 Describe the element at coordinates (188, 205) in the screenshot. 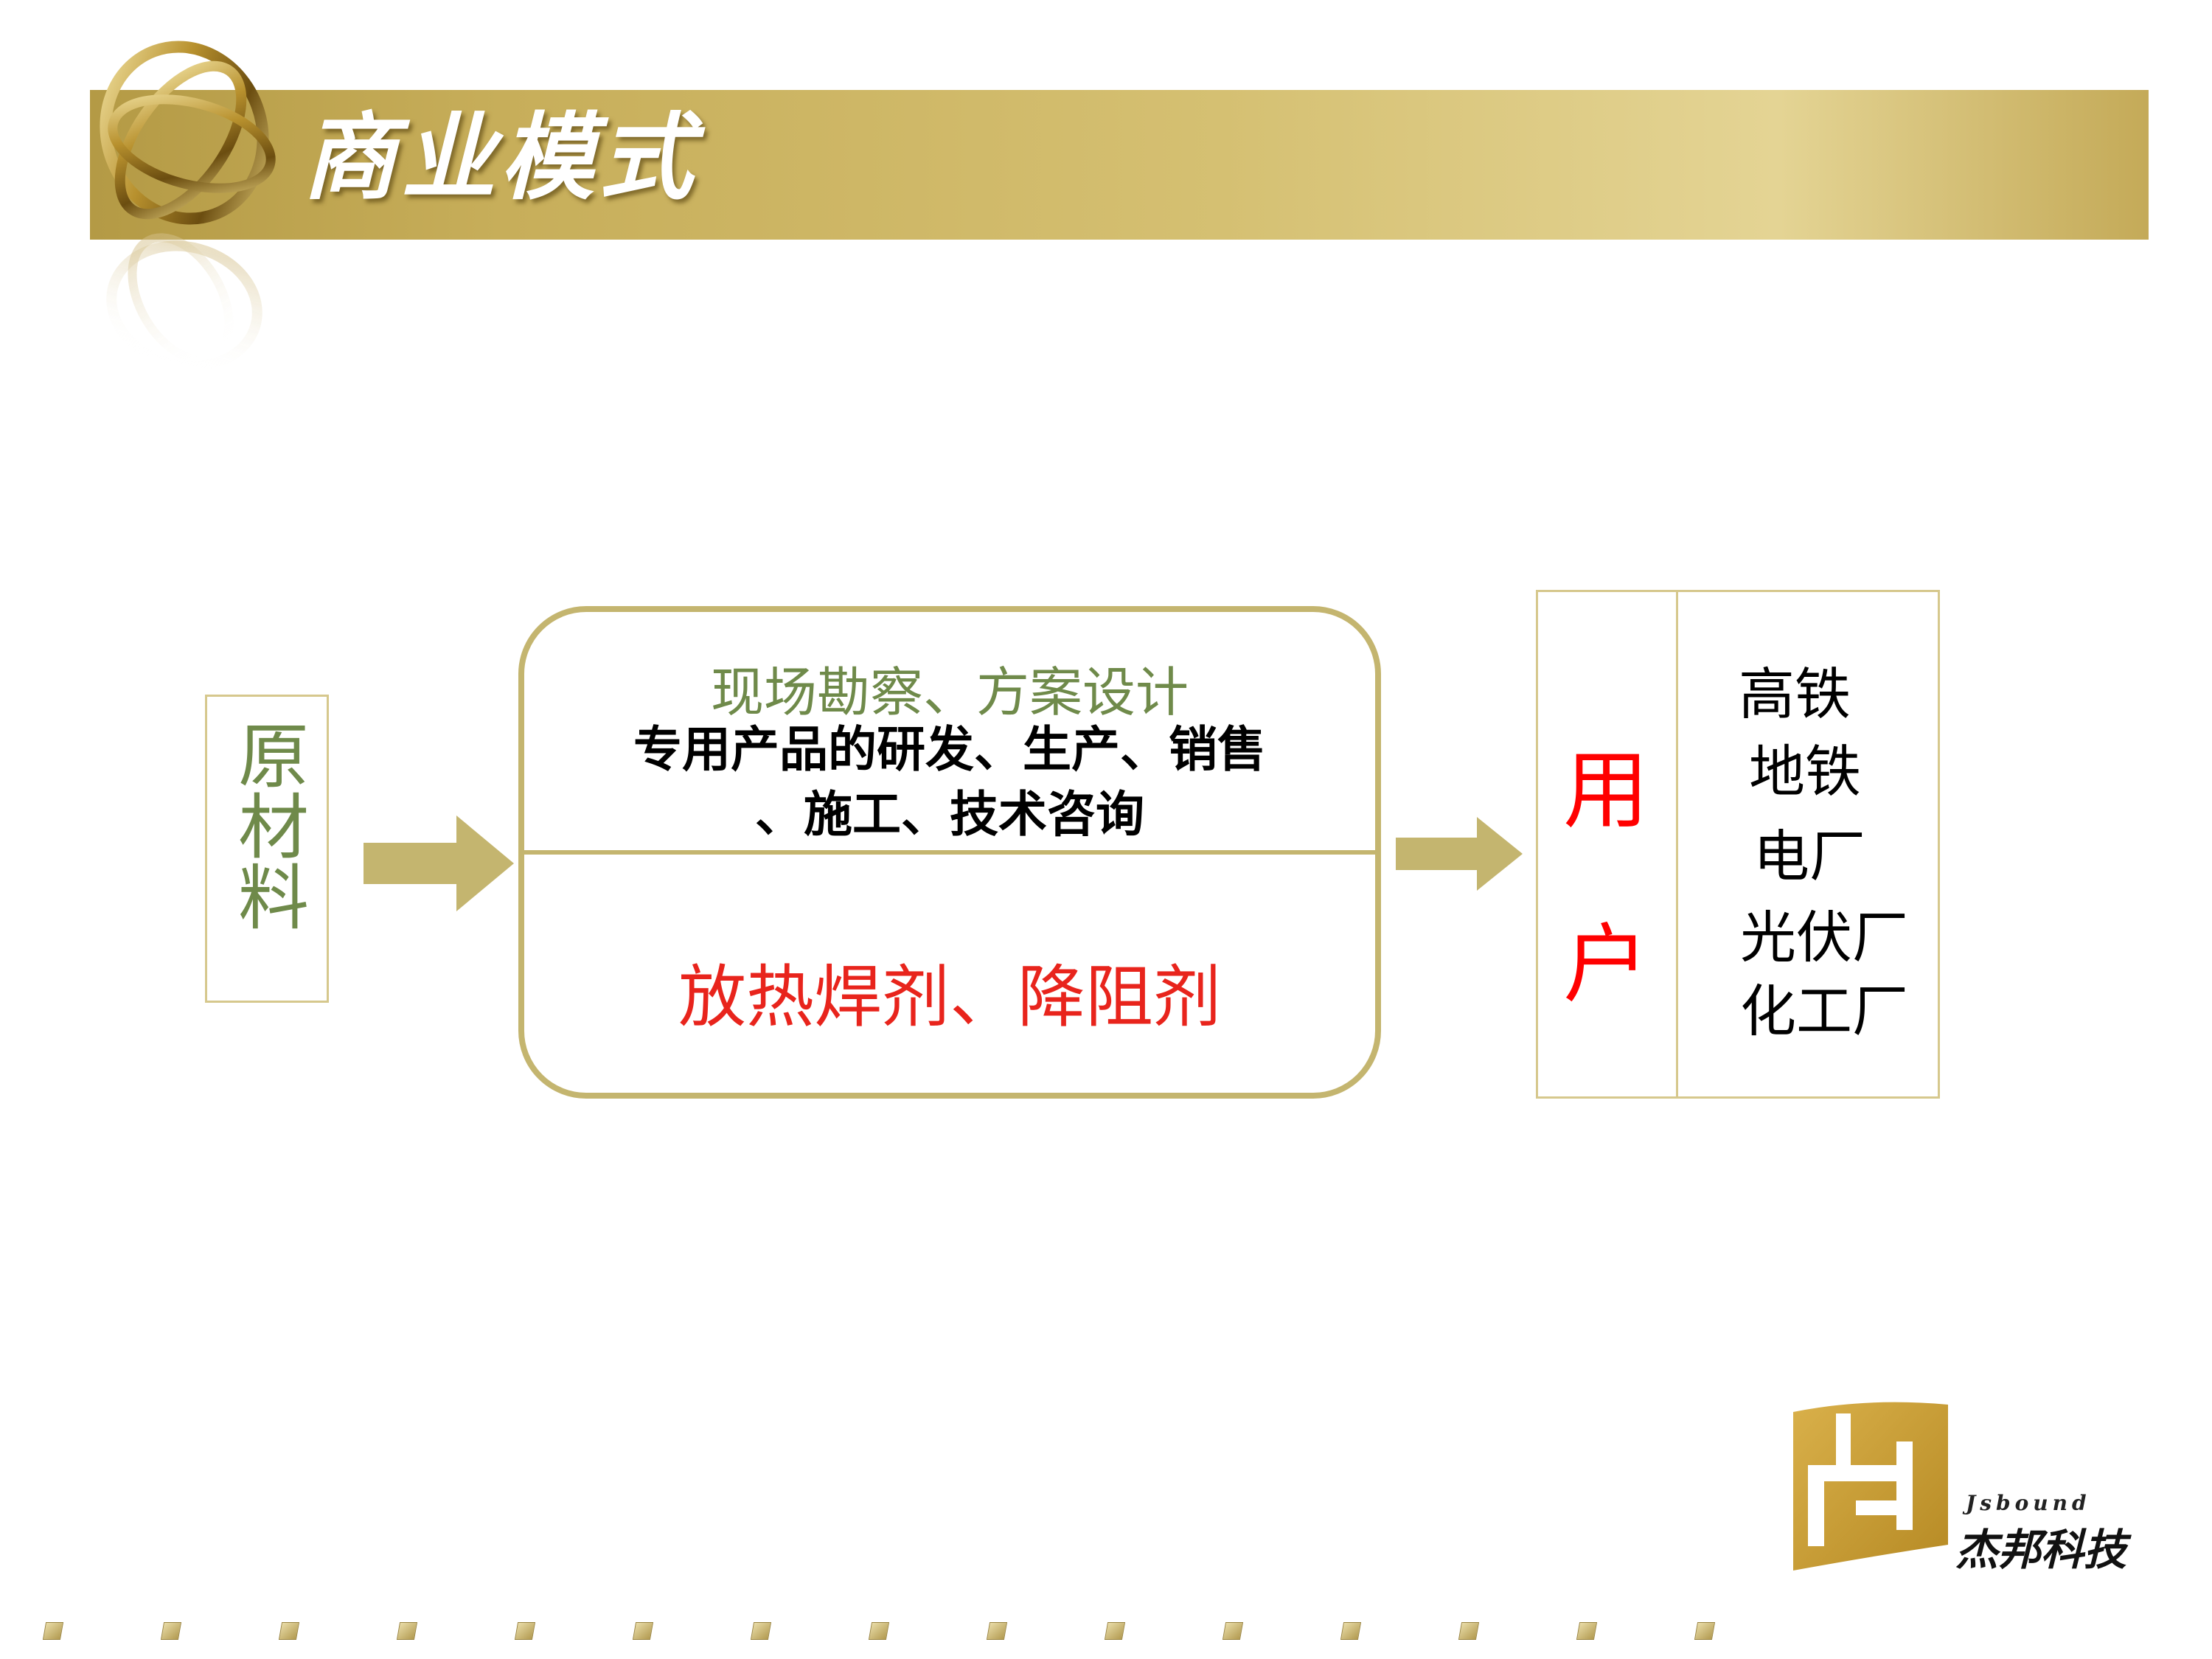

I see `gold-rings-logo` at that location.